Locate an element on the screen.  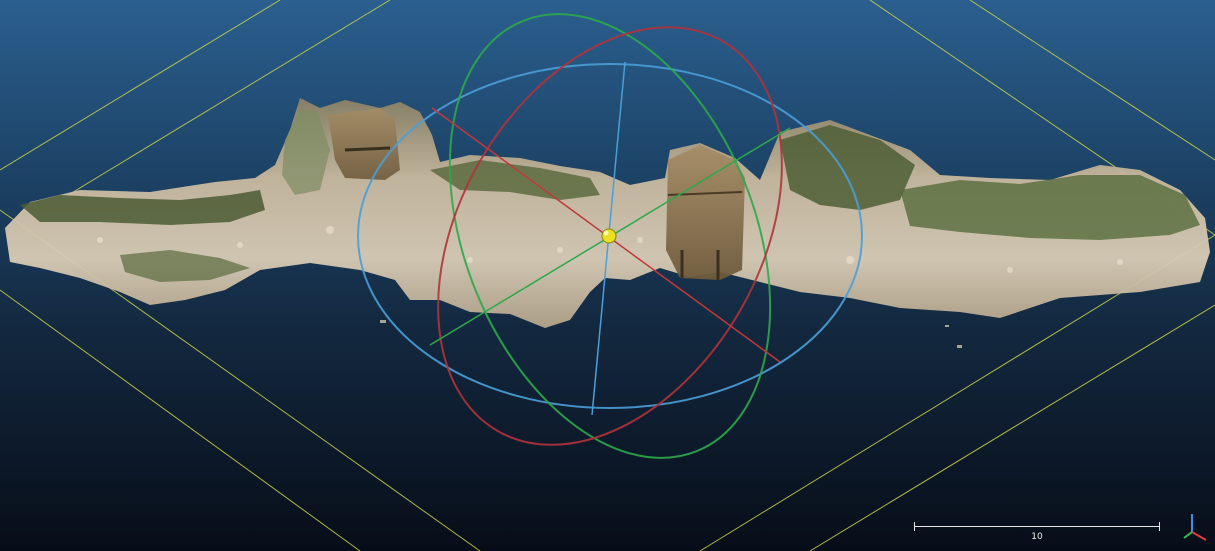
xyz-axes-icon is located at coordinates (1195, 527).